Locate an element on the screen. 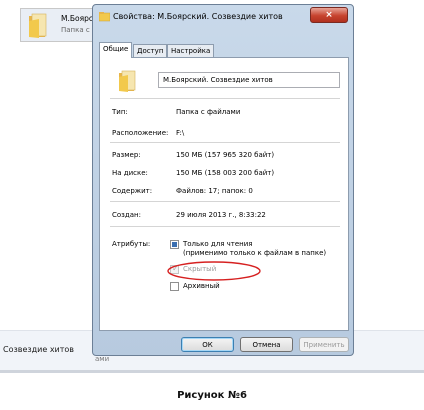  explorer-item-type: Папка с is located at coordinates (75, 30).